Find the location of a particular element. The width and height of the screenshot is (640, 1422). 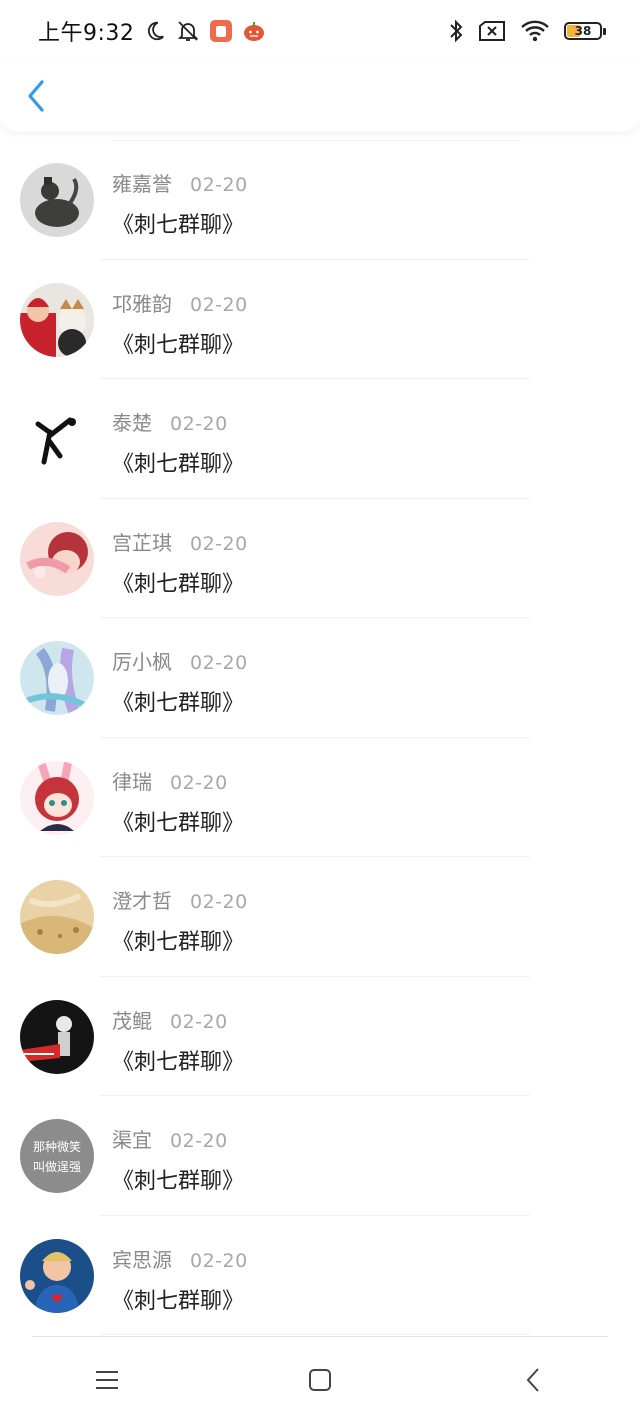

battery-icon: 38 is located at coordinates (585, 31).